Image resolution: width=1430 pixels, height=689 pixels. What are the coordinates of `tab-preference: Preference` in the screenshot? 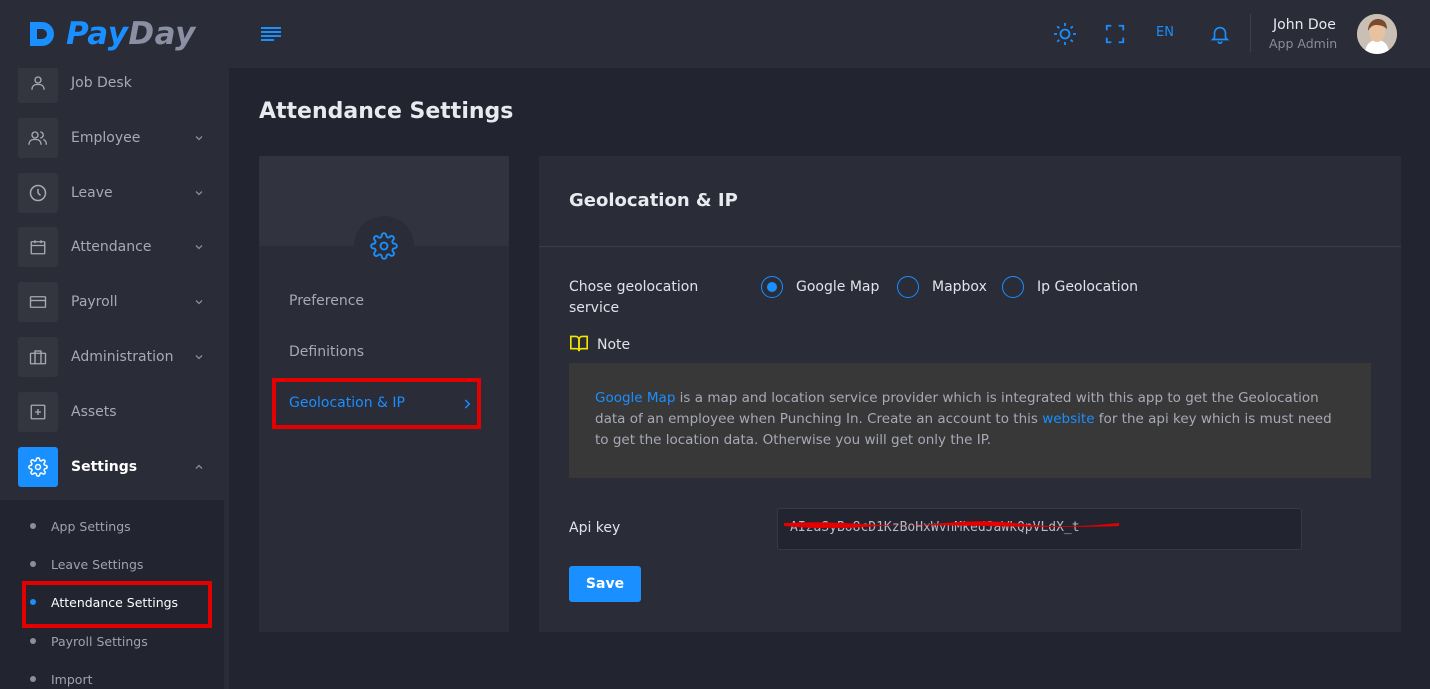 It's located at (326, 301).